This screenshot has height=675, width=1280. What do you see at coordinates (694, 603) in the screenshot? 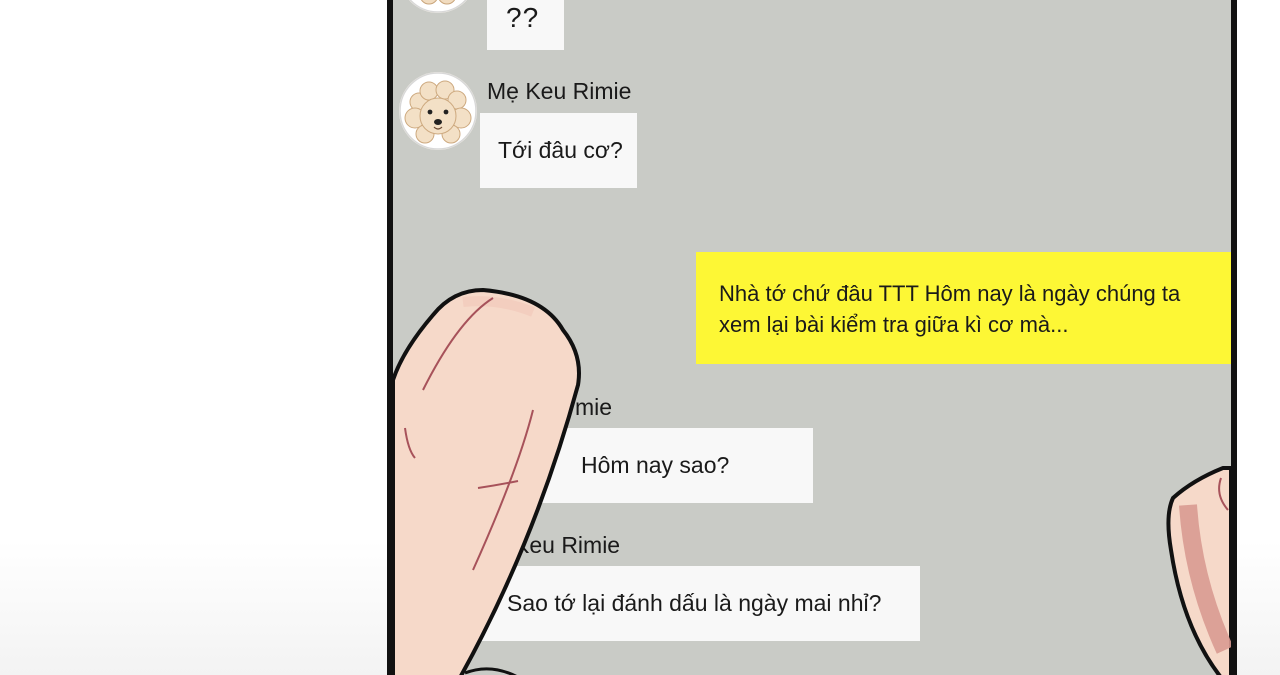
I see `message-text: Sao tớ lại đánh dấu là ngày mai nhỉ?` at bounding box center [694, 603].